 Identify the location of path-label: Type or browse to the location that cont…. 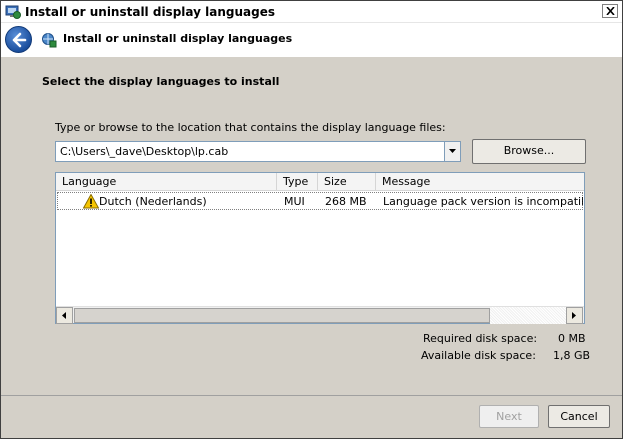
(250, 127).